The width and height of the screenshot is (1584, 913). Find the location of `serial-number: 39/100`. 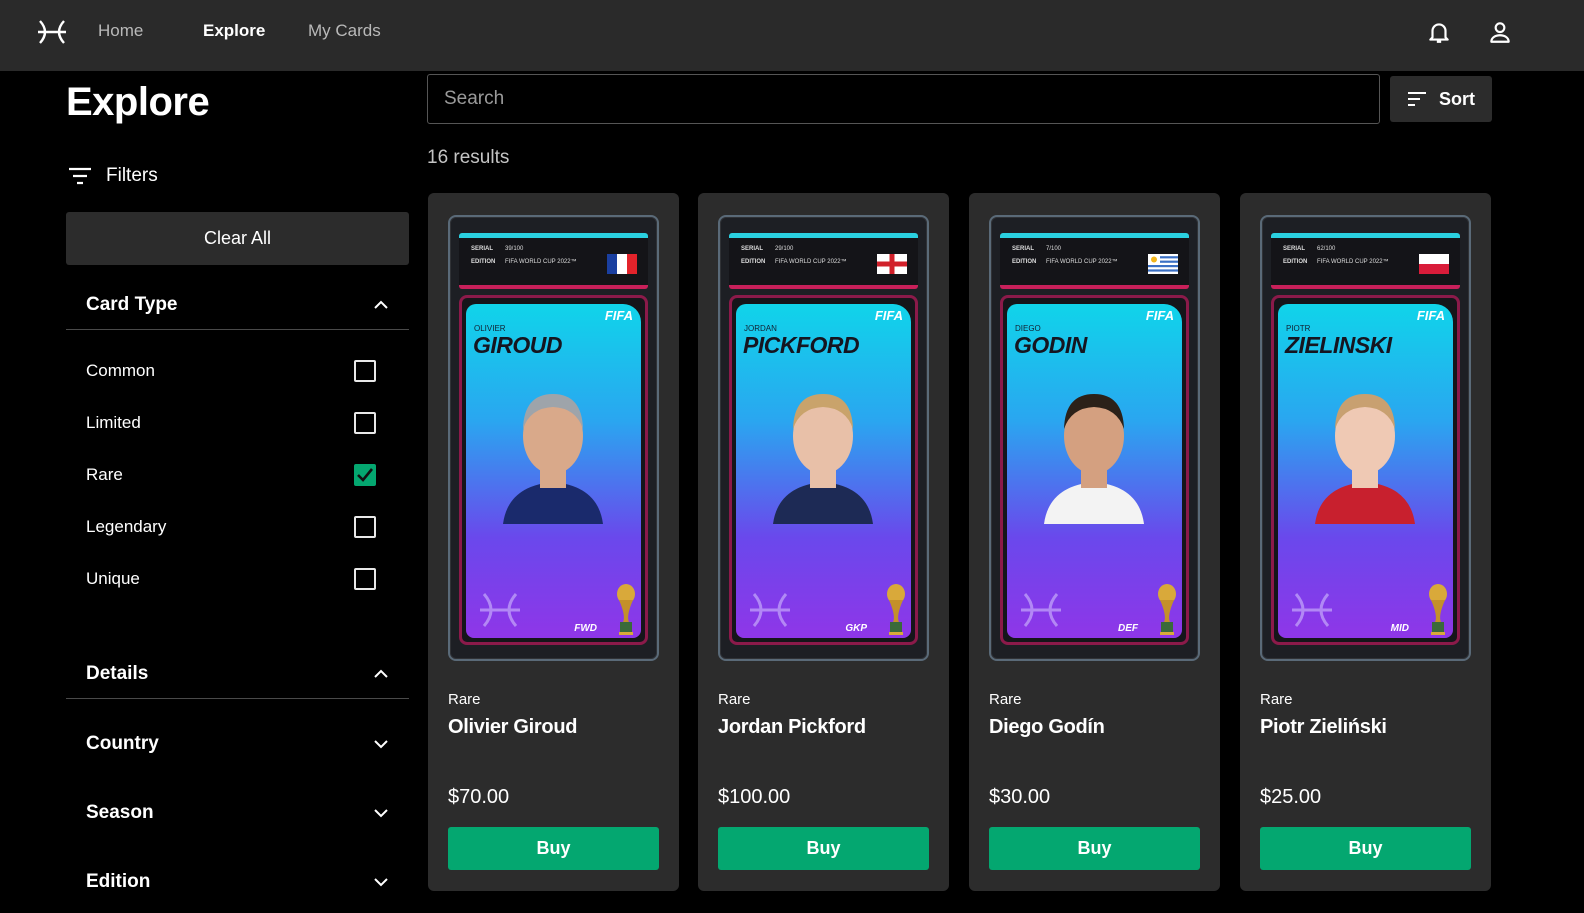

serial-number: 39/100 is located at coordinates (514, 249).